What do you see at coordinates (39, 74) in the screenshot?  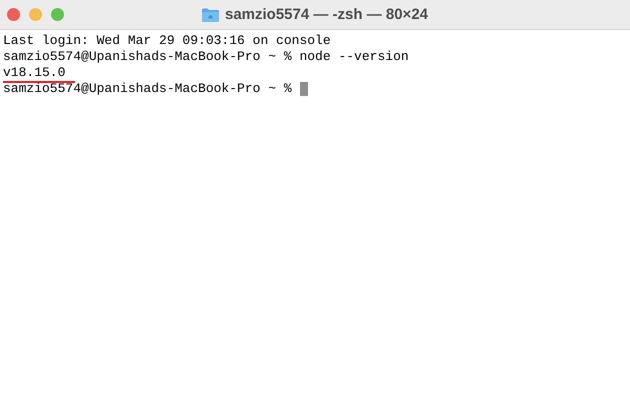 I see `terminal-line: v18.15.0` at bounding box center [39, 74].